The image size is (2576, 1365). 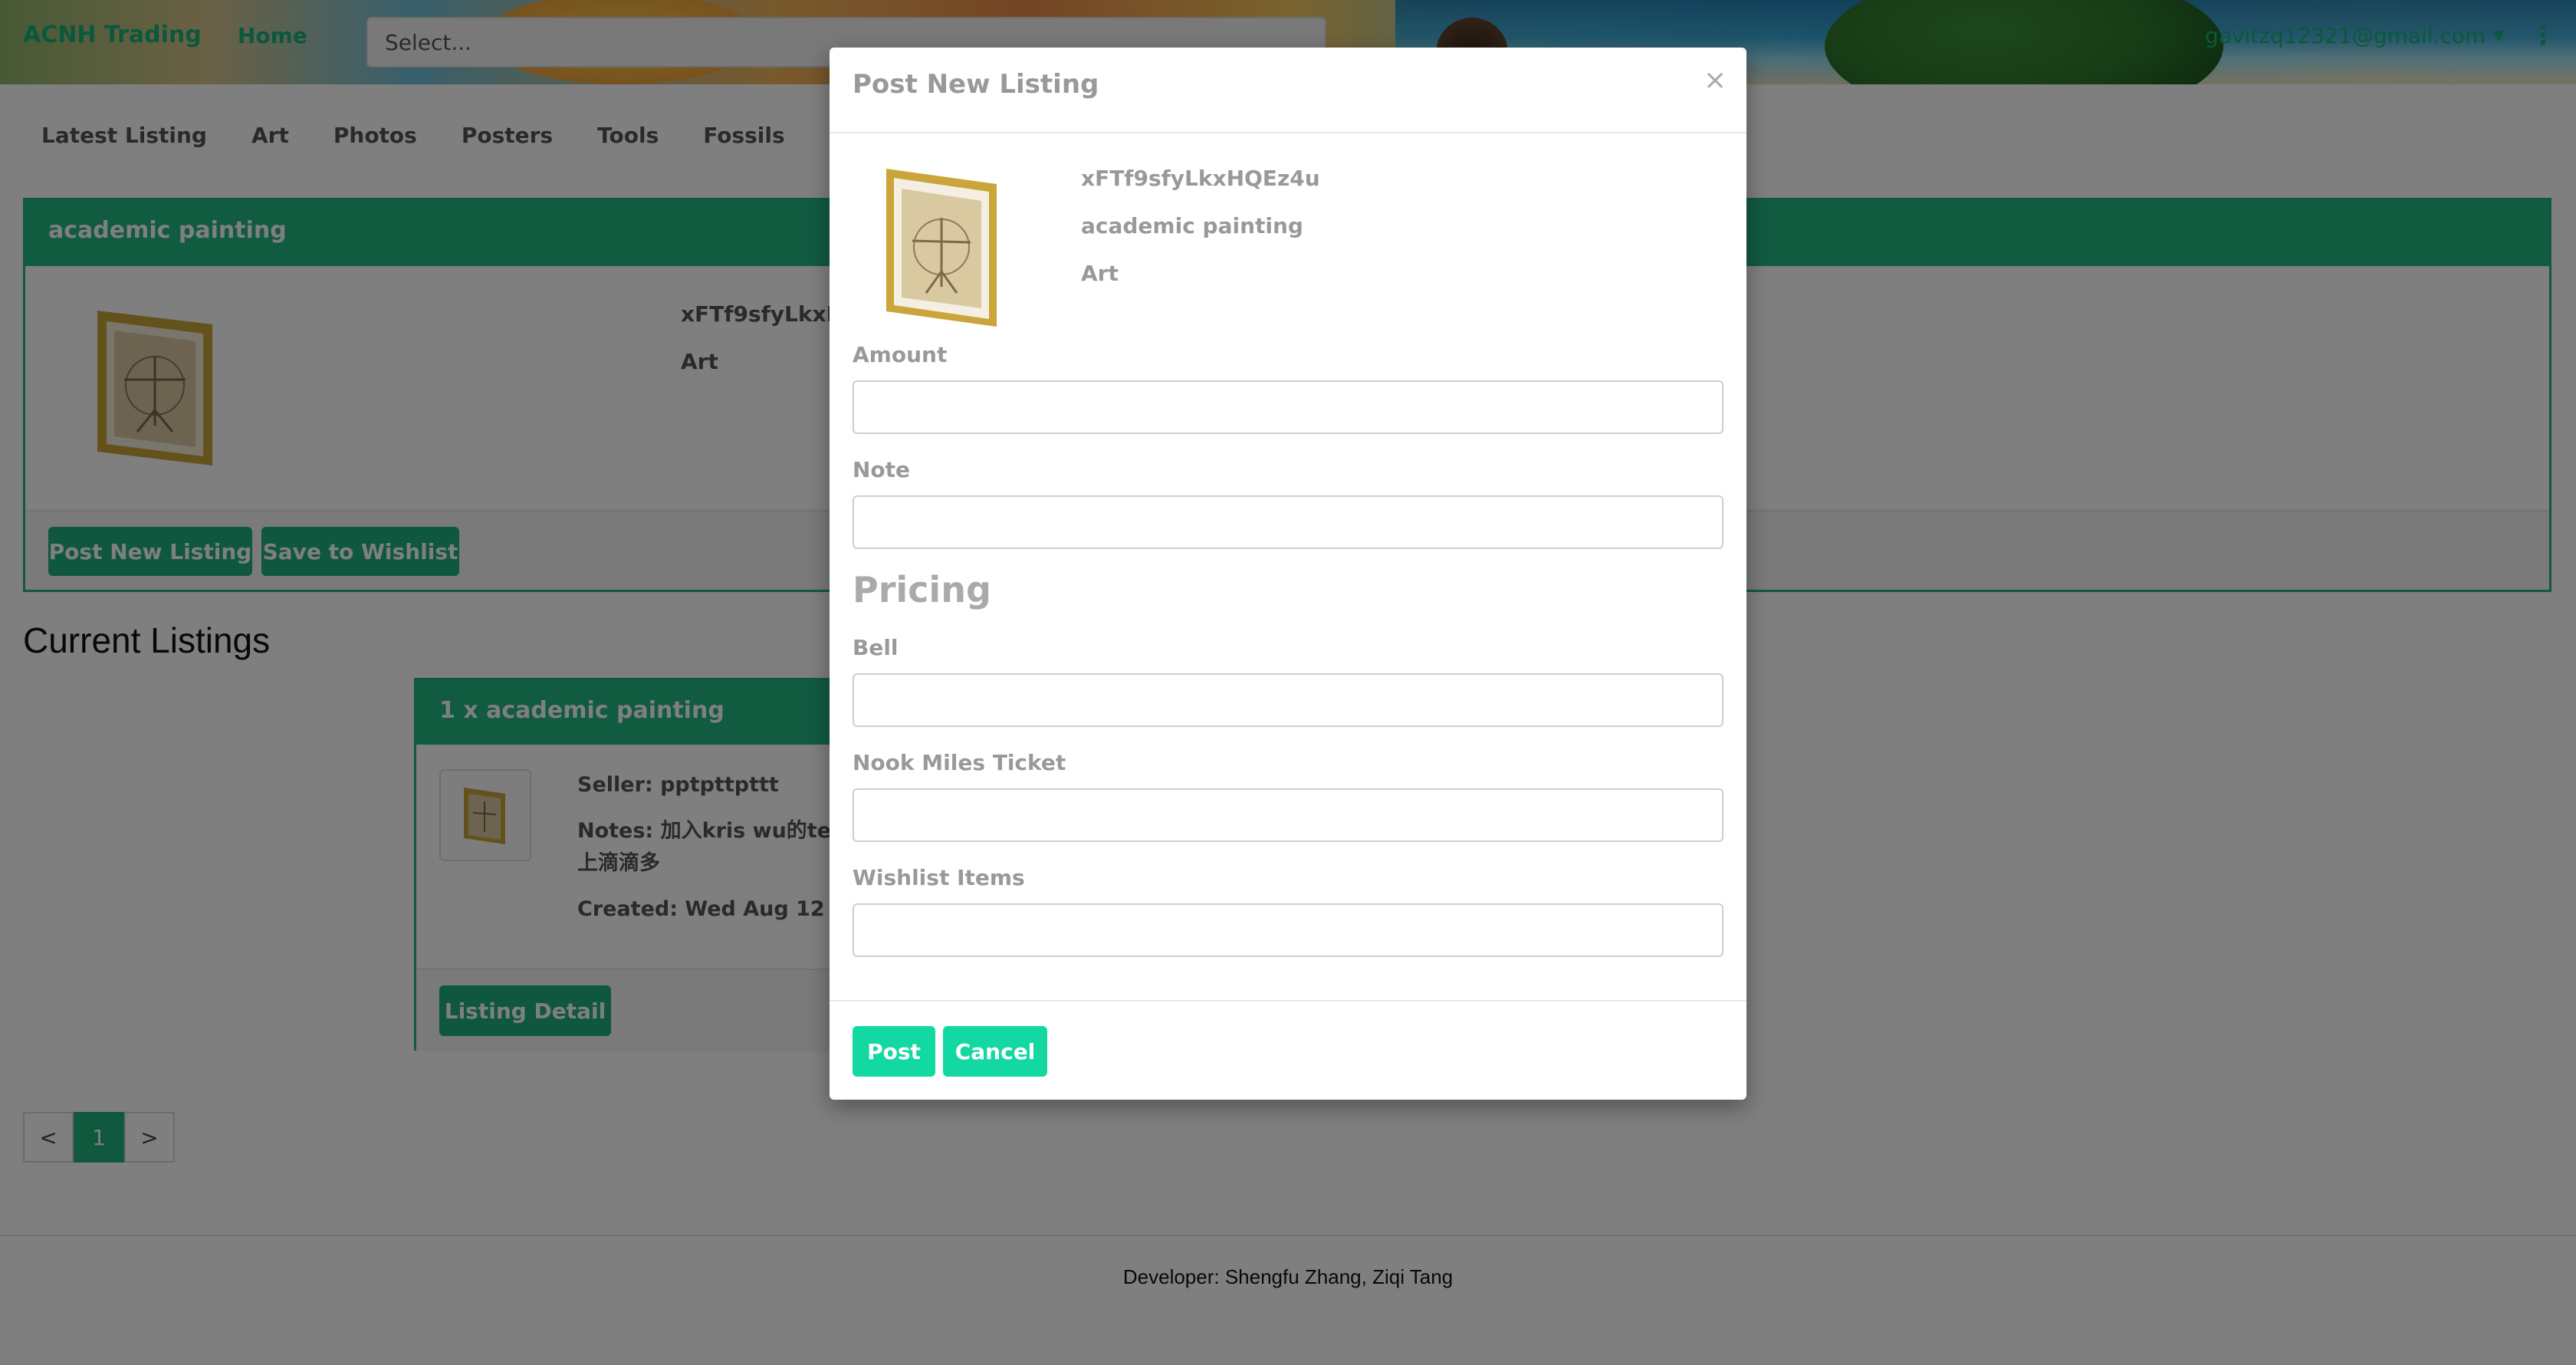 I want to click on close-icon: ×, so click(x=1716, y=80).